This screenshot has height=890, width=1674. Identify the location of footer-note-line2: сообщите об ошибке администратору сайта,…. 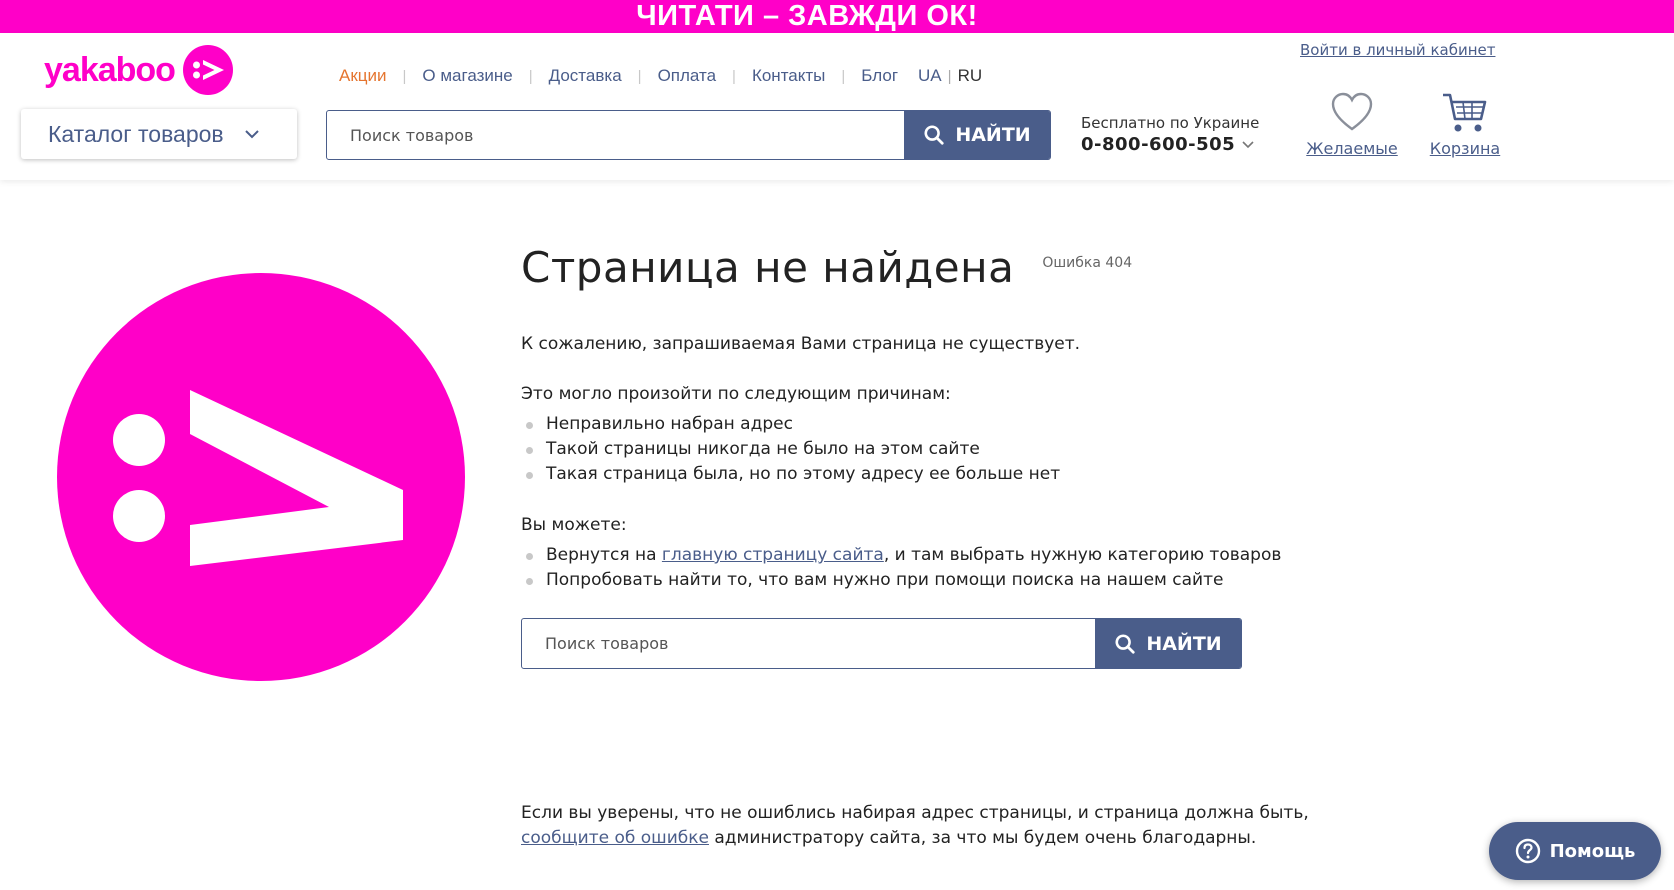
(889, 838).